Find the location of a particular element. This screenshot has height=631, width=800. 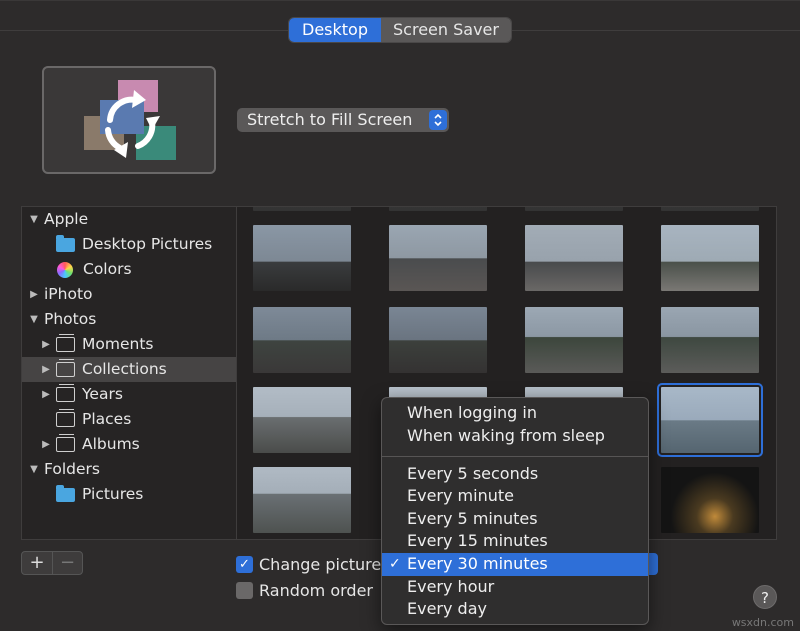

sidebar-item-places: Places is located at coordinates (129, 419).